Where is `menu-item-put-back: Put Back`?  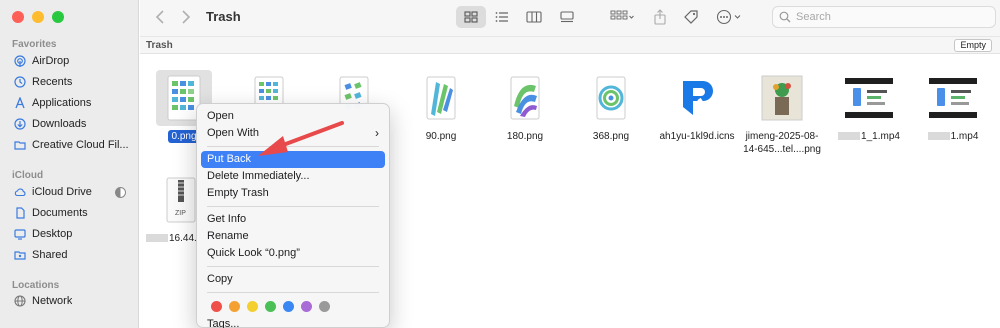
menu-item-put-back: Put Back is located at coordinates (293, 159).